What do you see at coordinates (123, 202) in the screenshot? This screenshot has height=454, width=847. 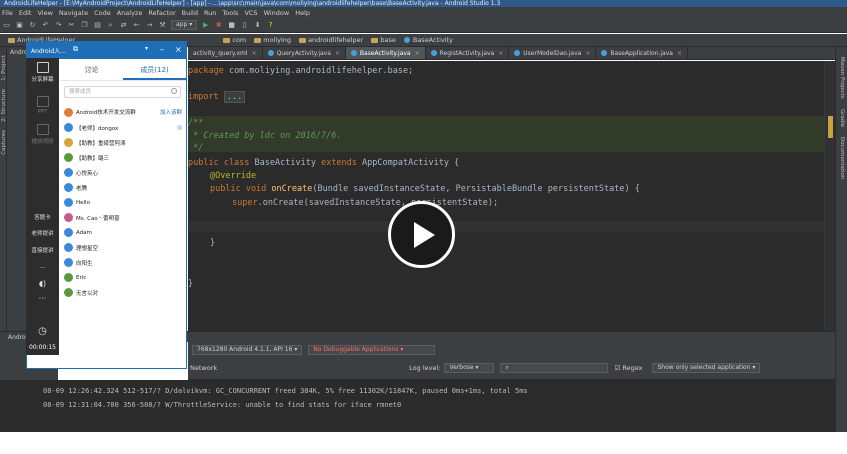 I see `member-row: Hello` at bounding box center [123, 202].